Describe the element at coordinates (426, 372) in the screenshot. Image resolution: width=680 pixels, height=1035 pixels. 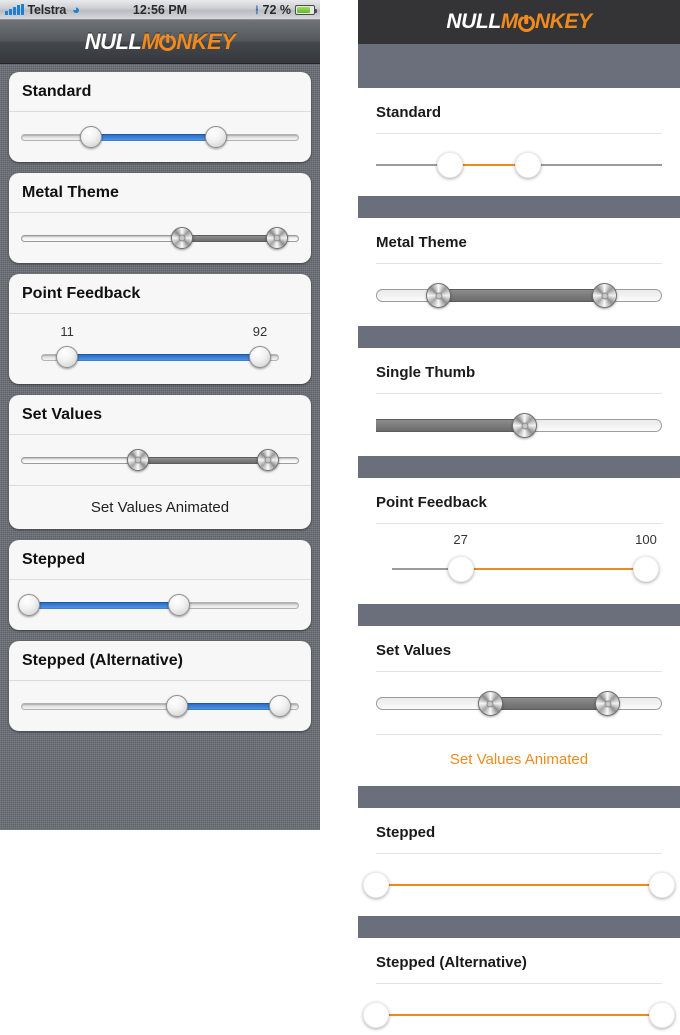
I see `section-title: Single Thumb` at that location.